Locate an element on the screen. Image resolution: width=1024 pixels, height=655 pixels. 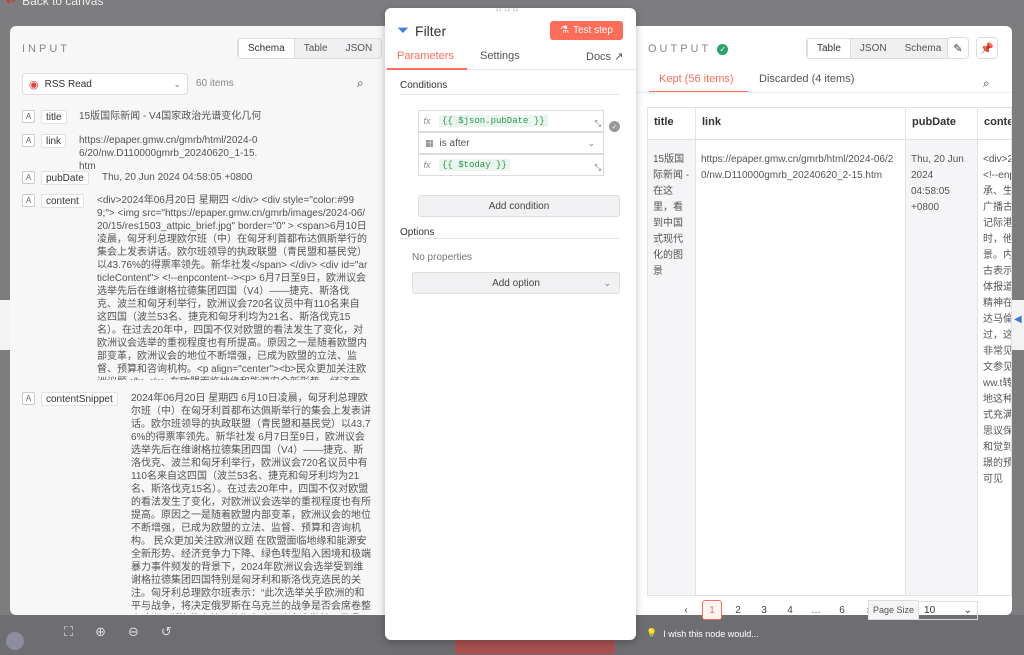
column-header-content: content is located at coordinates (994, 124).